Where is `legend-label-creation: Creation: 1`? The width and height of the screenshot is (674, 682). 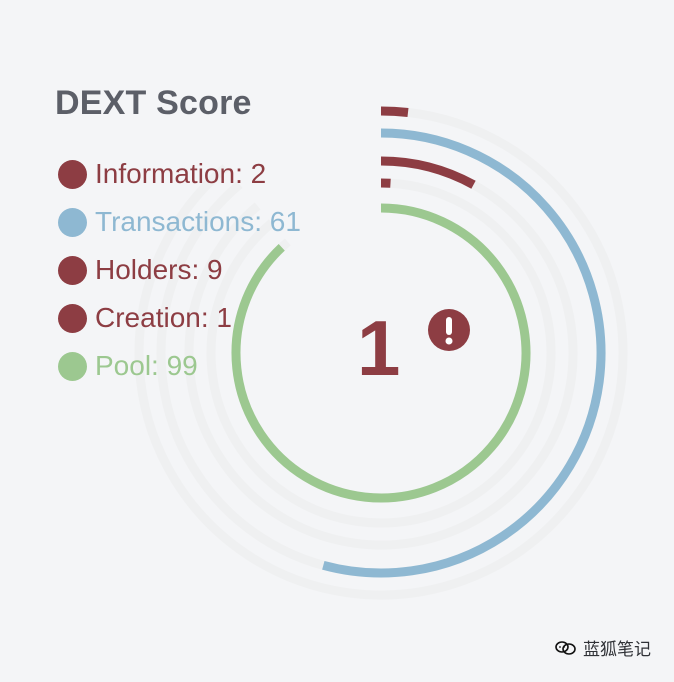 legend-label-creation: Creation: 1 is located at coordinates (163, 317).